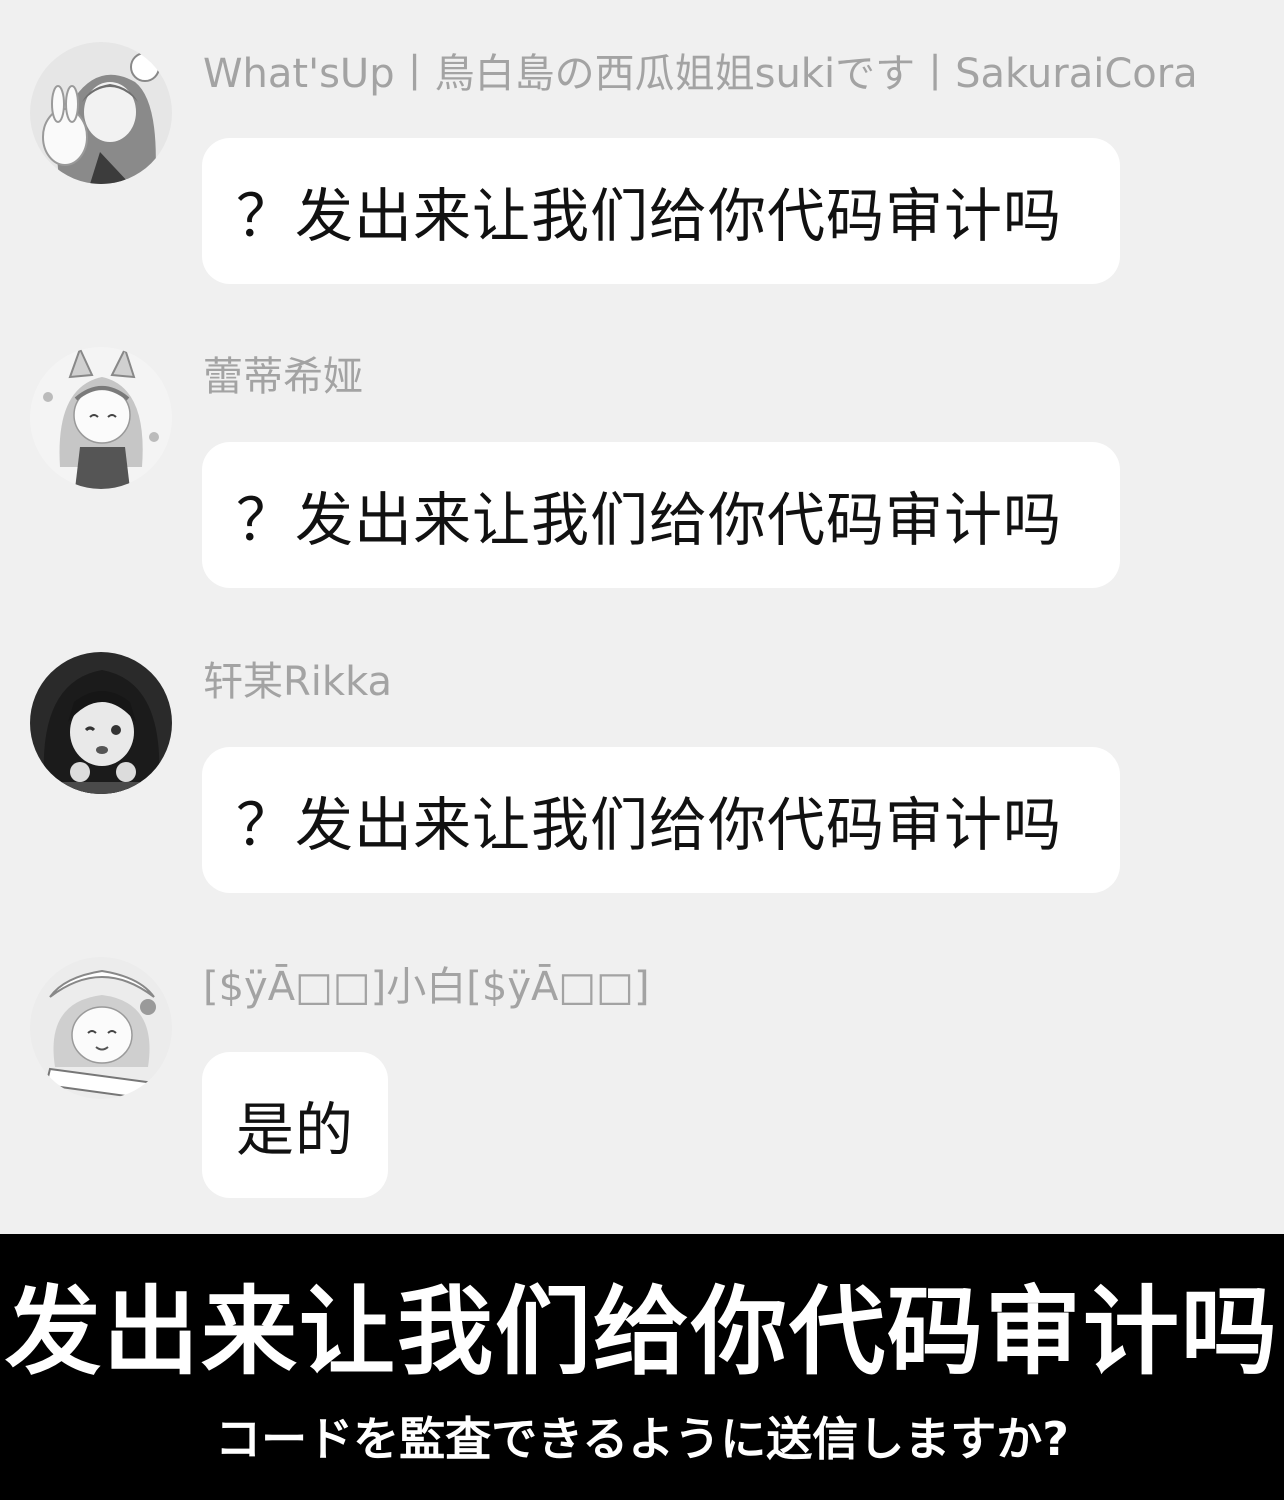 The width and height of the screenshot is (1284, 1500). What do you see at coordinates (101, 723) in the screenshot?
I see `anime-girl-dark-hair-avatar-icon` at bounding box center [101, 723].